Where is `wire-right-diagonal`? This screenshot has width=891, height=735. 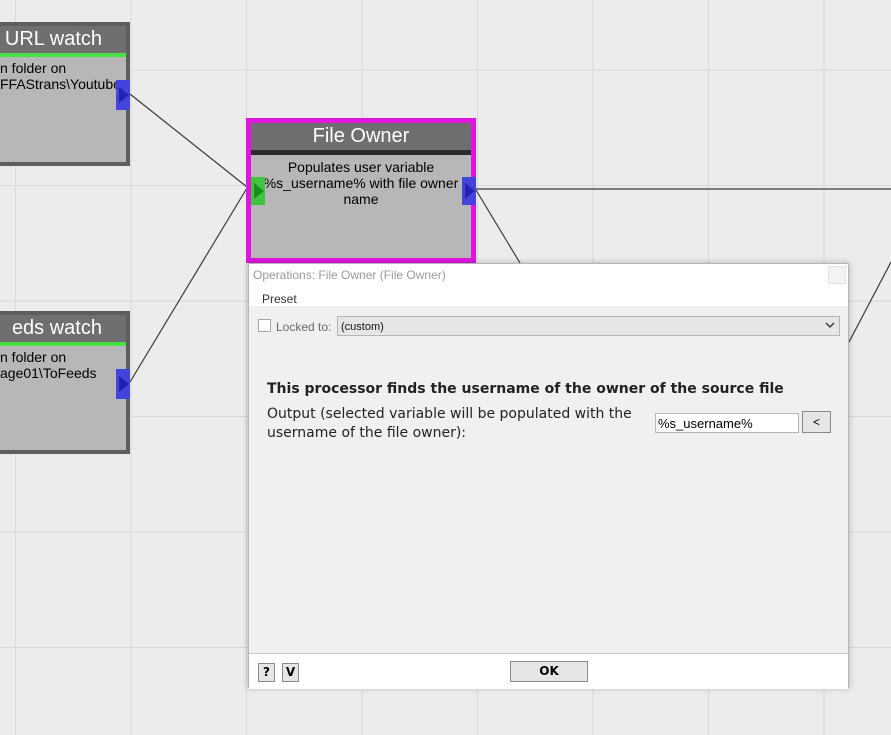
wire-right-diagonal is located at coordinates (869, 302).